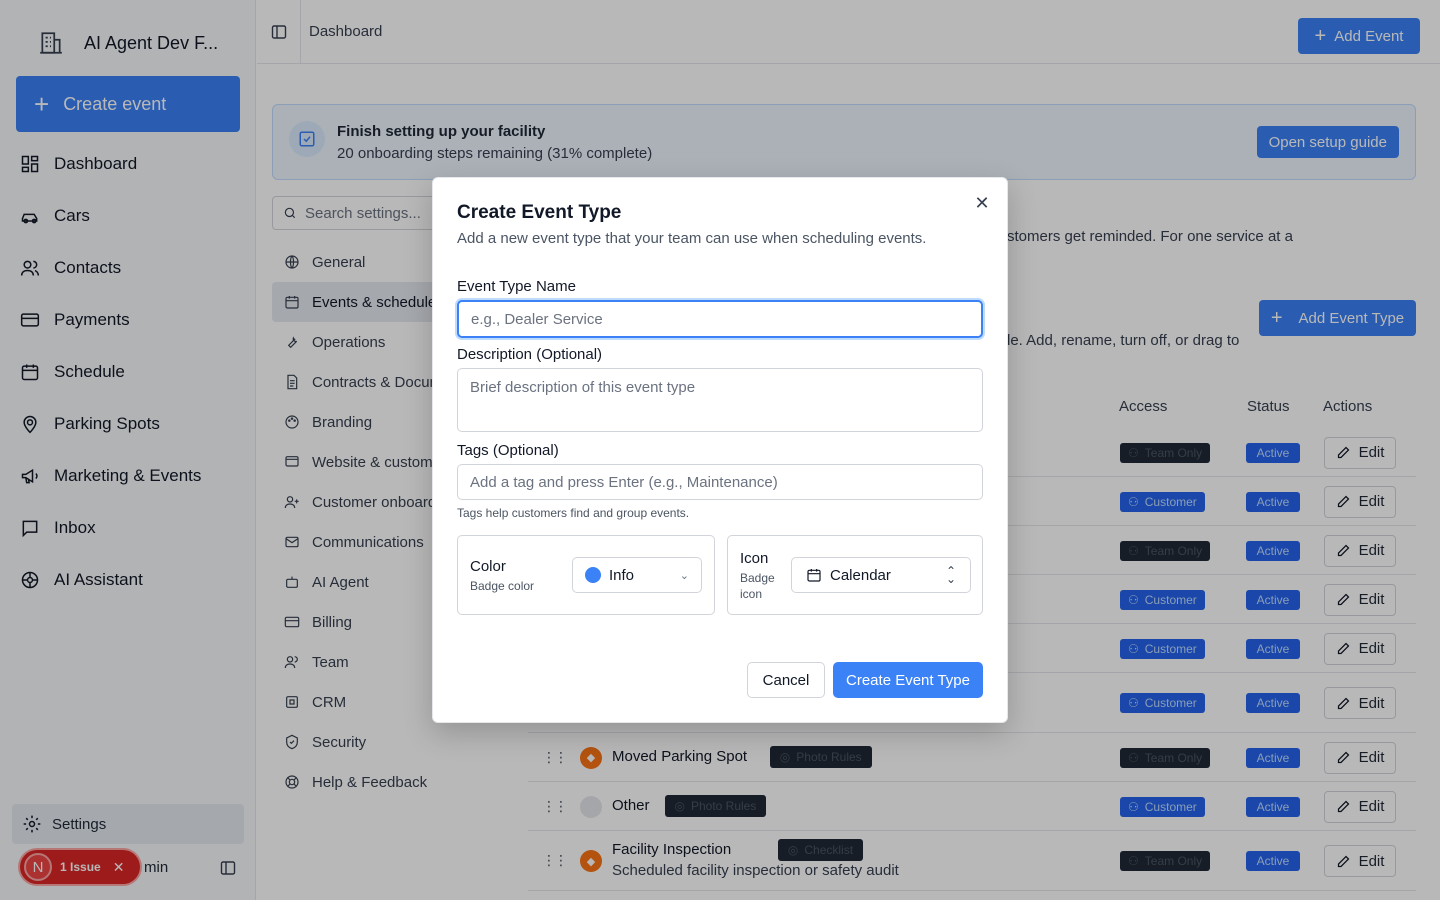  What do you see at coordinates (508, 450) in the screenshot?
I see `tags-label: Tags (Optional)` at bounding box center [508, 450].